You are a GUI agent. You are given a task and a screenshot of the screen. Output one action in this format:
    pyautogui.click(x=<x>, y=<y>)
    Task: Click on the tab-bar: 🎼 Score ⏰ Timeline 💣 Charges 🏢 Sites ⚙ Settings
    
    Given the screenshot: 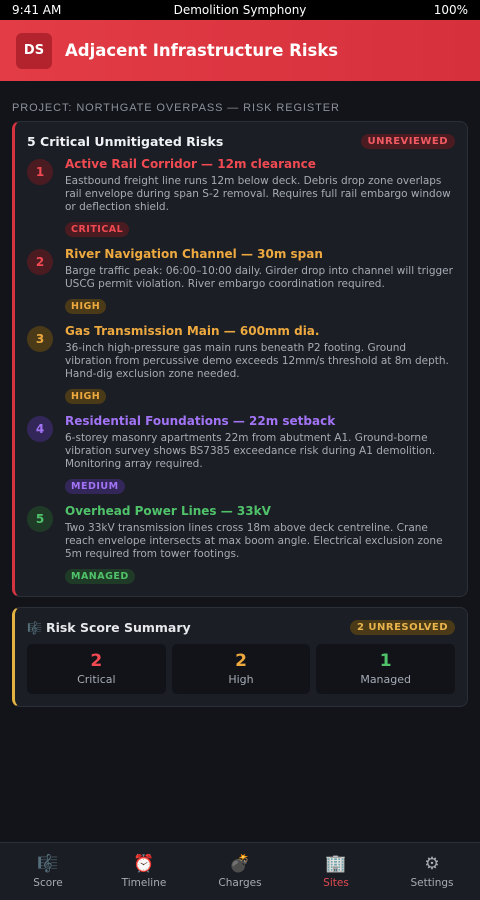 What is the action you would take?
    pyautogui.click(x=240, y=871)
    